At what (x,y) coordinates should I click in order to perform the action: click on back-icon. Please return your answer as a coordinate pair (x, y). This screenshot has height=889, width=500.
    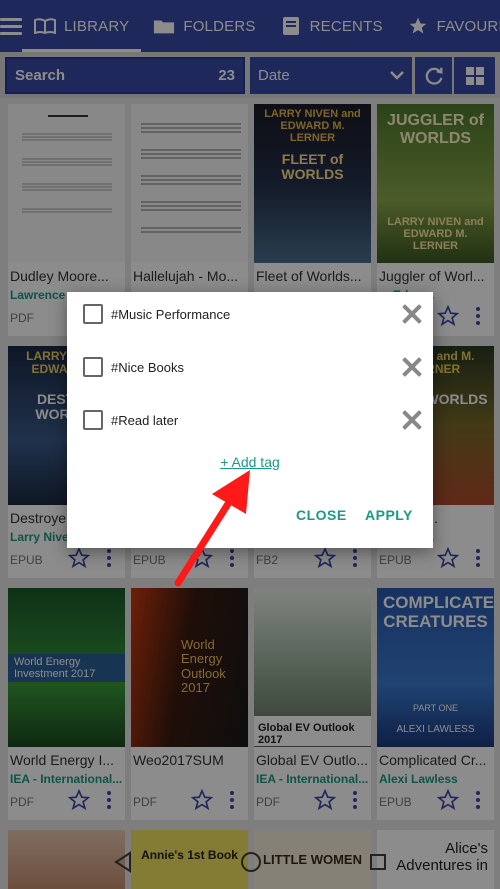
    Looking at the image, I should click on (123, 861).